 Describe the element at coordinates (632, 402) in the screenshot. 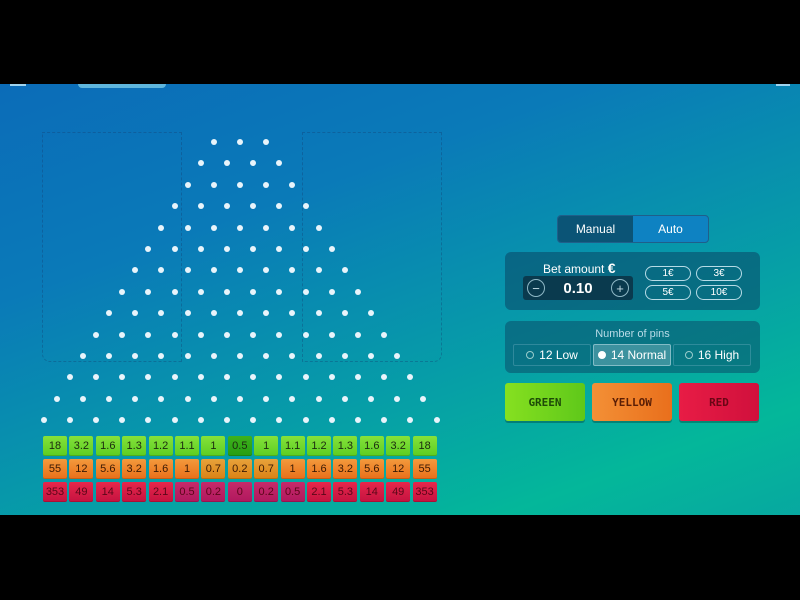

I see `yellow-button: YELLOW` at that location.